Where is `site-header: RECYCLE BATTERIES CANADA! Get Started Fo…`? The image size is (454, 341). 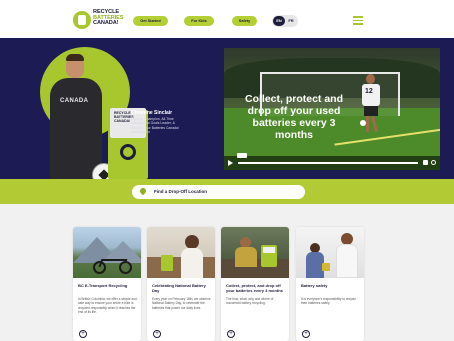 site-header: RECYCLE BATTERIES CANADA! Get Started Fo… is located at coordinates (227, 19).